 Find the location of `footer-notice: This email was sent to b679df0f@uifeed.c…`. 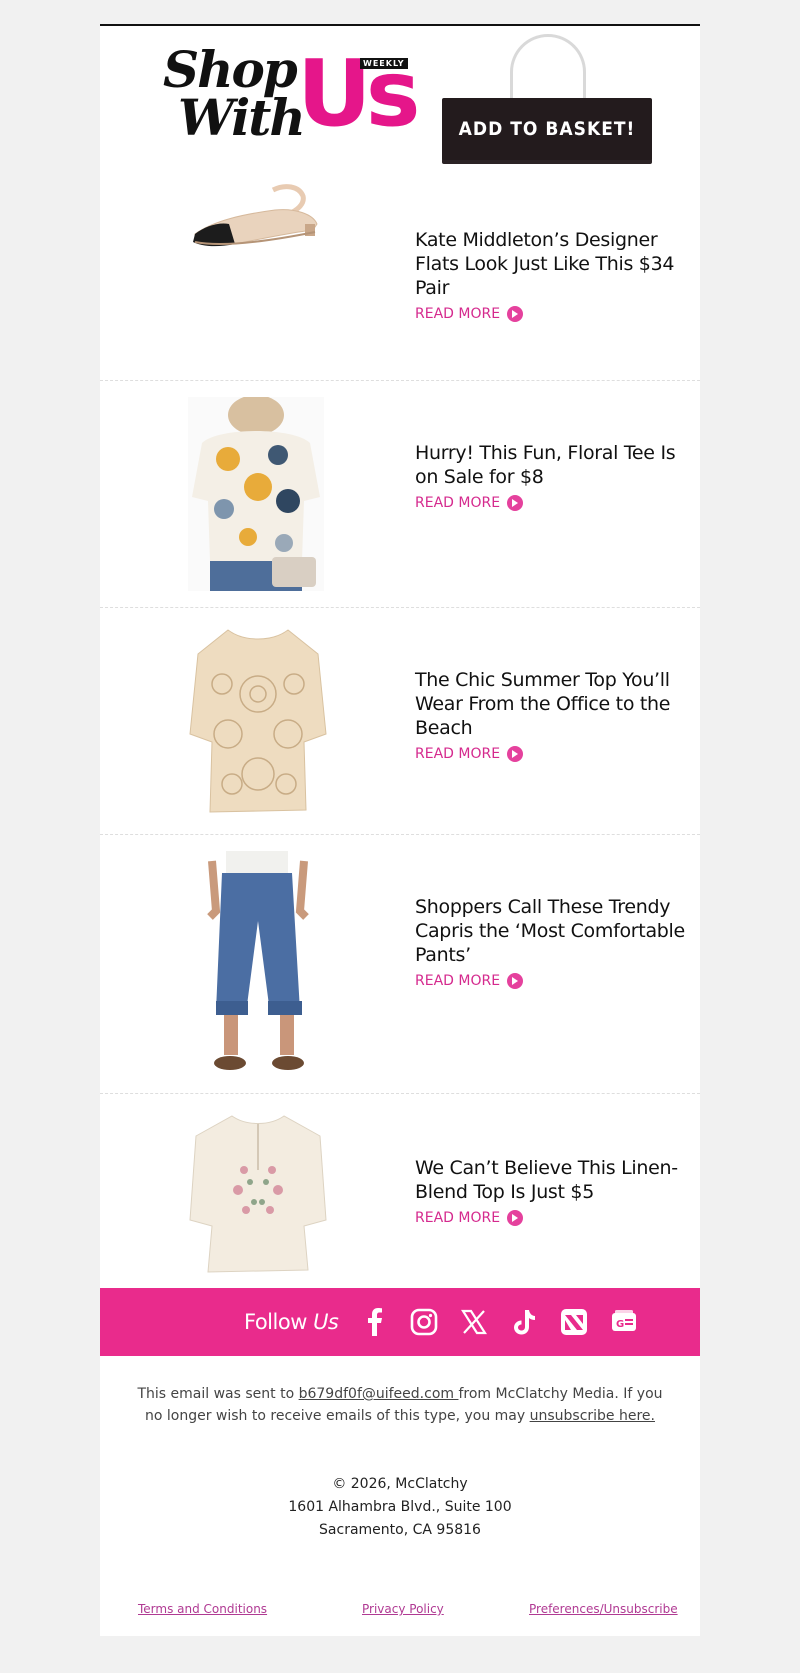

footer-notice: This email was sent to b679df0f@uifeed.c… is located at coordinates (400, 1405).